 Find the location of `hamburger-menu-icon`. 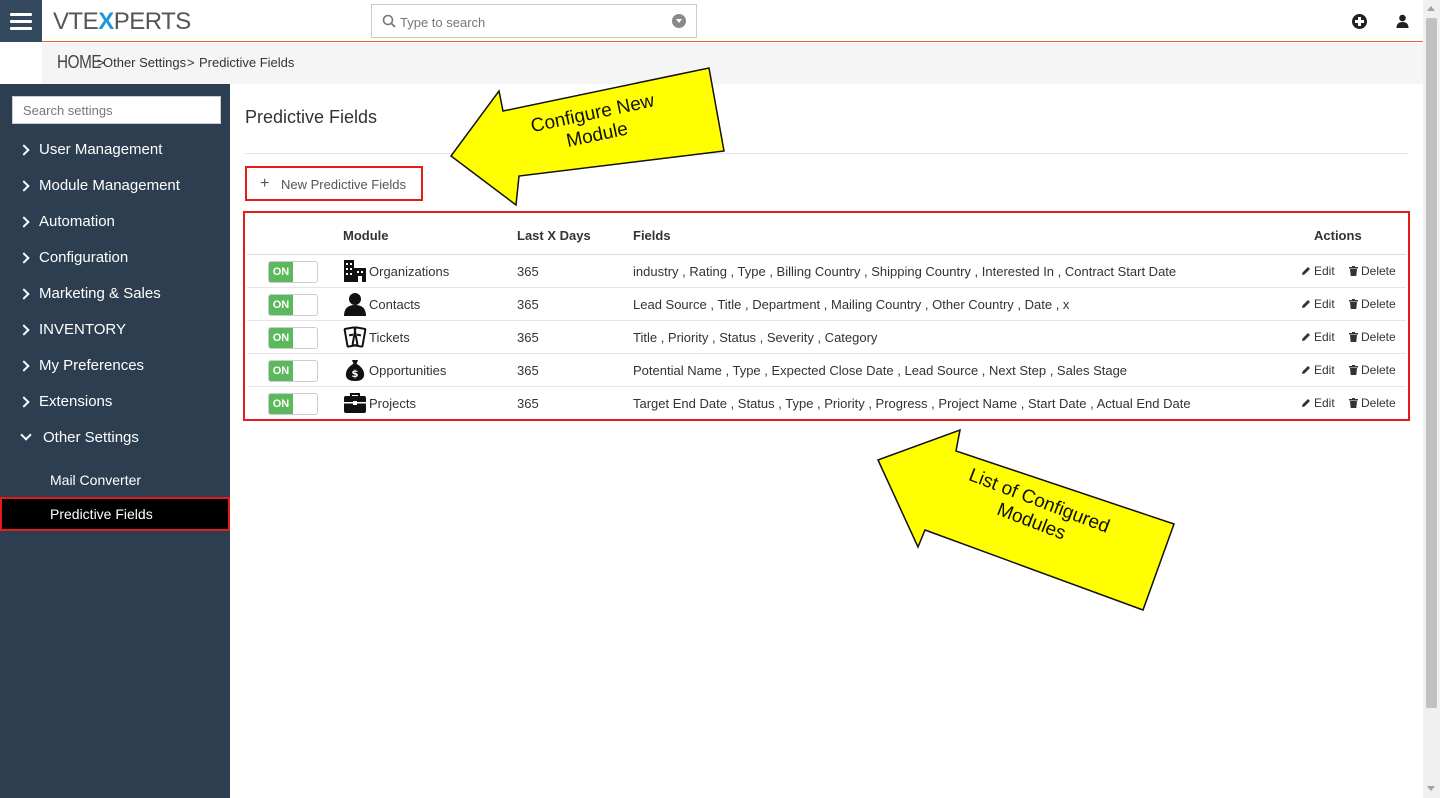

hamburger-menu-icon is located at coordinates (21, 21).